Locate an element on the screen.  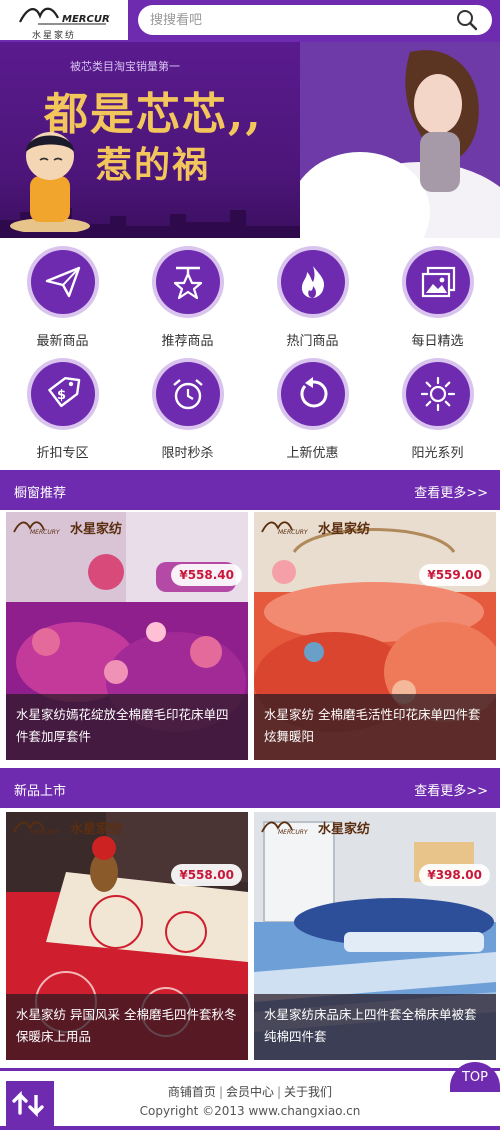
refresh-arrow-icon is located at coordinates (314, 392).